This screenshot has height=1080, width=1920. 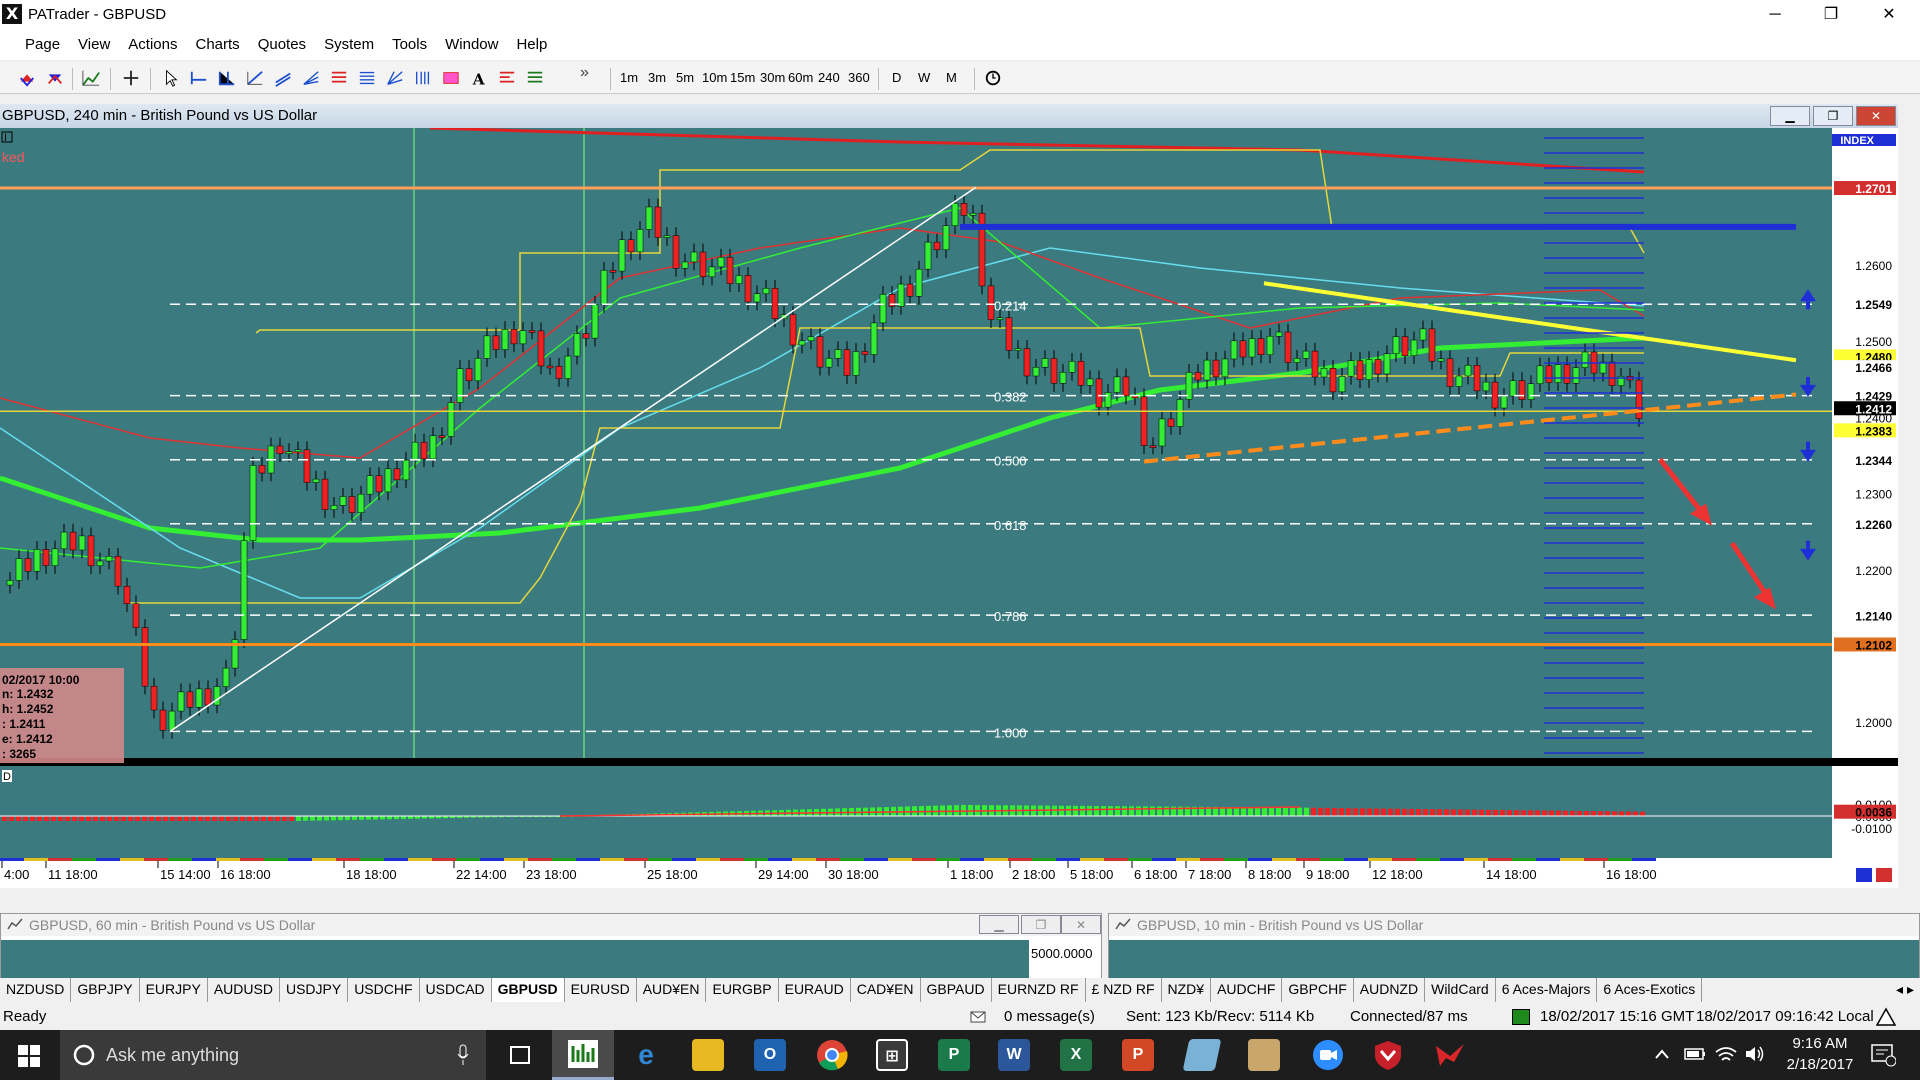 What do you see at coordinates (283, 78) in the screenshot?
I see `channel-icon` at bounding box center [283, 78].